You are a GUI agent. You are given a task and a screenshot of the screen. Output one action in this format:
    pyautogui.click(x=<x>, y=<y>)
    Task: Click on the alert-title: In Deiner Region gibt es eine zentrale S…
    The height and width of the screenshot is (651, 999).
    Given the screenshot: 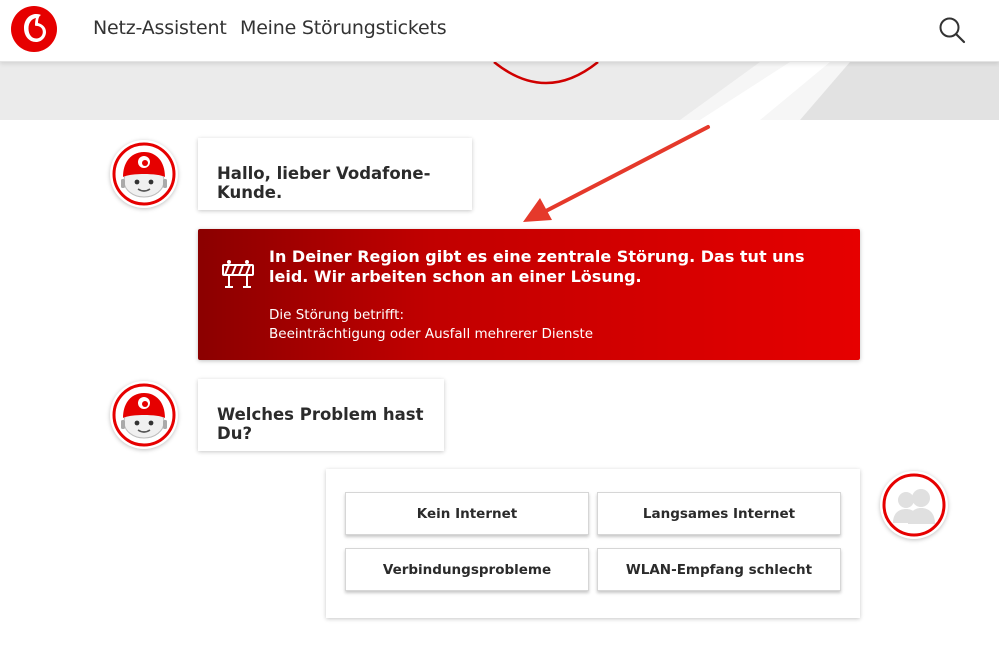 What is the action you would take?
    pyautogui.click(x=537, y=266)
    